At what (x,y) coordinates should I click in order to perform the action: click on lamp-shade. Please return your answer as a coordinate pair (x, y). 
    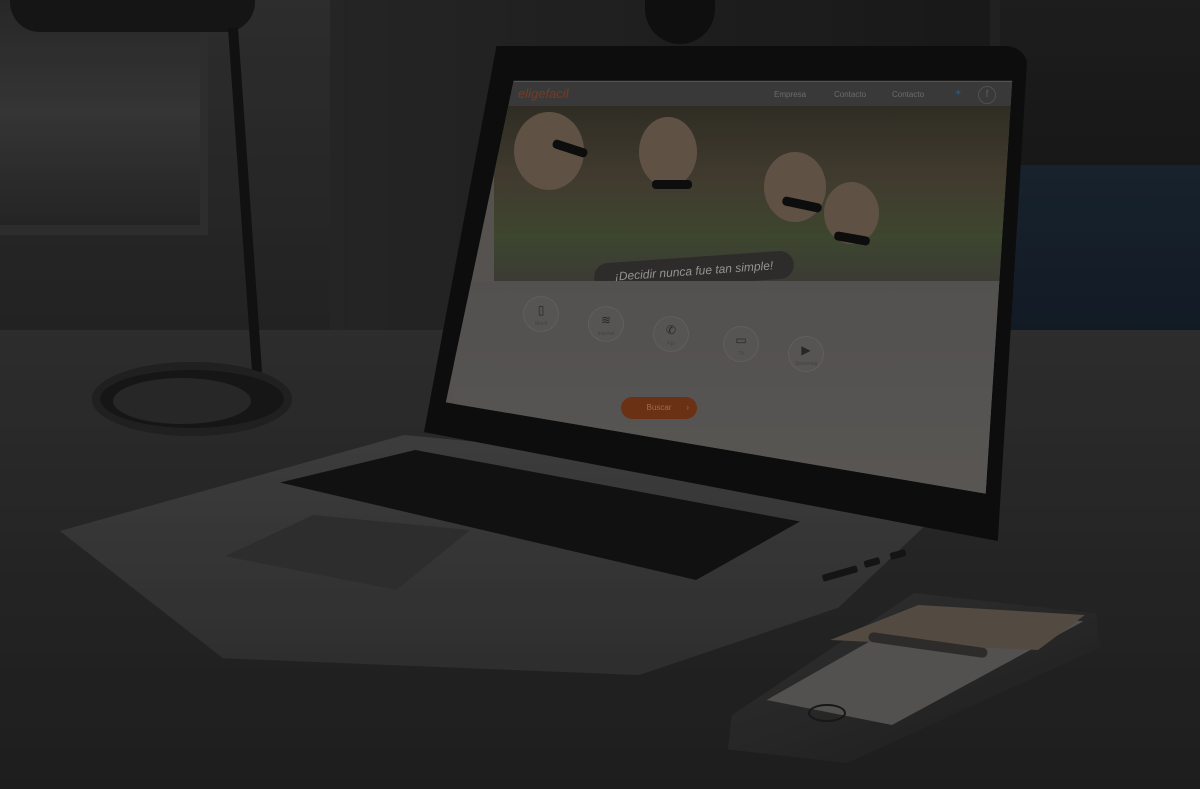
    Looking at the image, I should click on (132, 16).